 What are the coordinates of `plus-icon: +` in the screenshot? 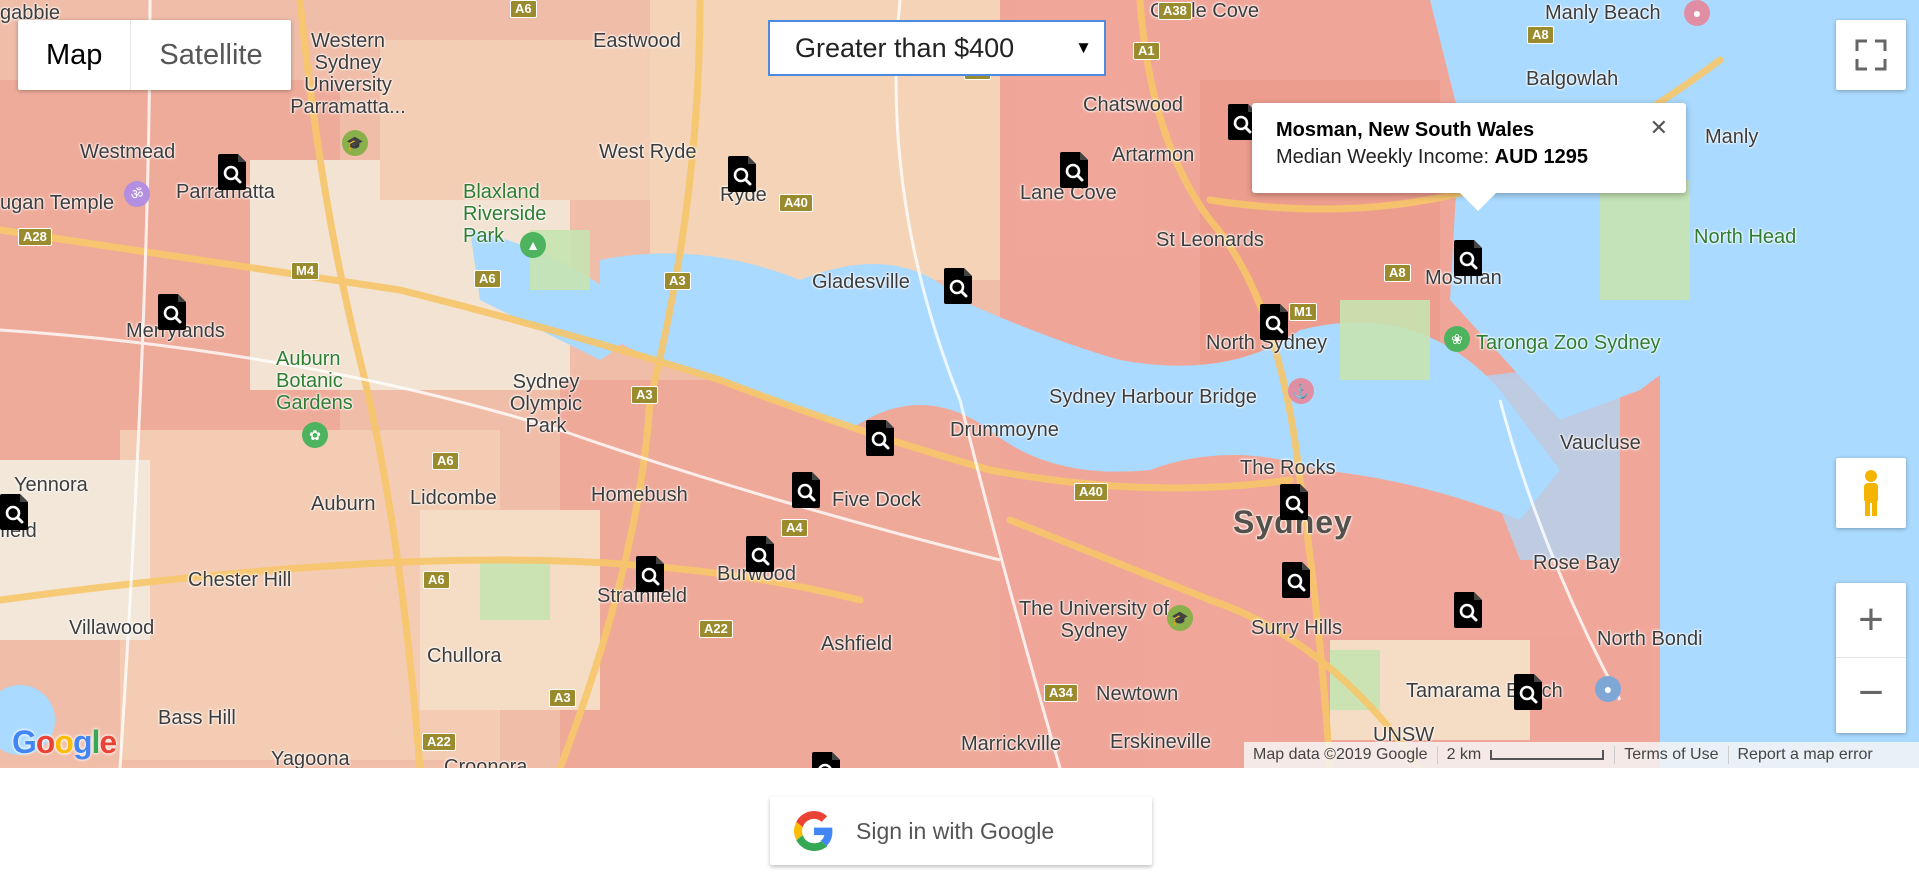 It's located at (1871, 619).